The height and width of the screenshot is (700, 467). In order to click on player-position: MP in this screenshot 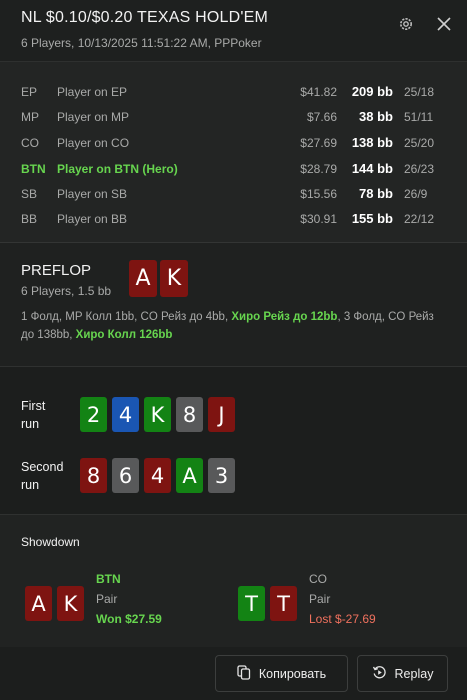, I will do `click(30, 117)`.